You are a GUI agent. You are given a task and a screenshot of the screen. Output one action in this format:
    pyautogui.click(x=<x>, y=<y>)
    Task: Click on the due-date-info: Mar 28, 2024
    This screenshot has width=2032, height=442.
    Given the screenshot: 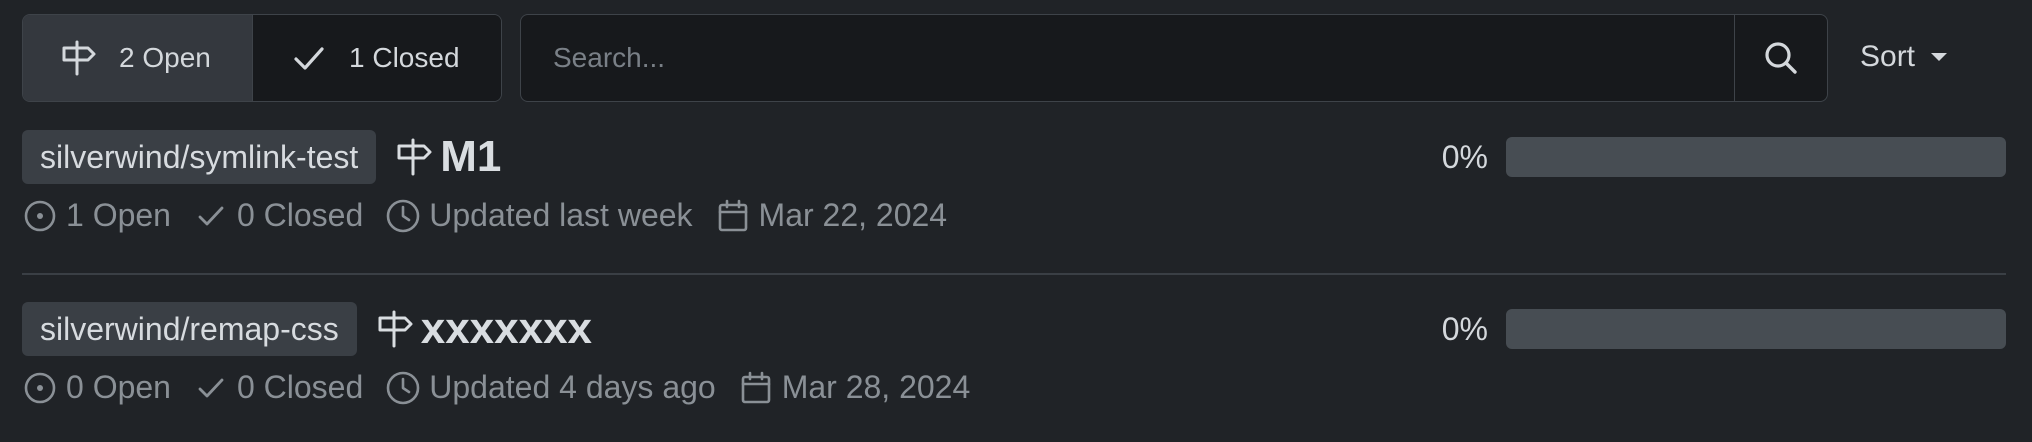 What is the action you would take?
    pyautogui.click(x=854, y=387)
    